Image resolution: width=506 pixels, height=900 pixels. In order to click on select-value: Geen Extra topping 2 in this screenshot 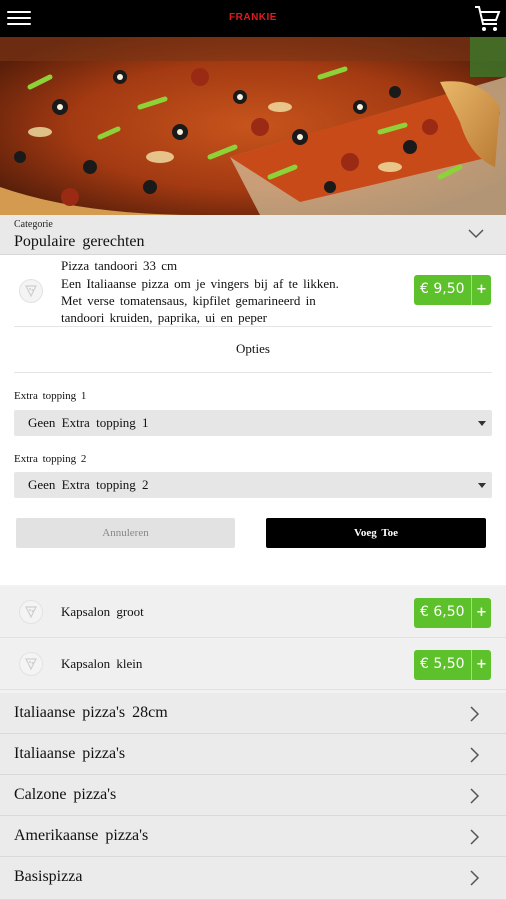, I will do `click(88, 484)`.